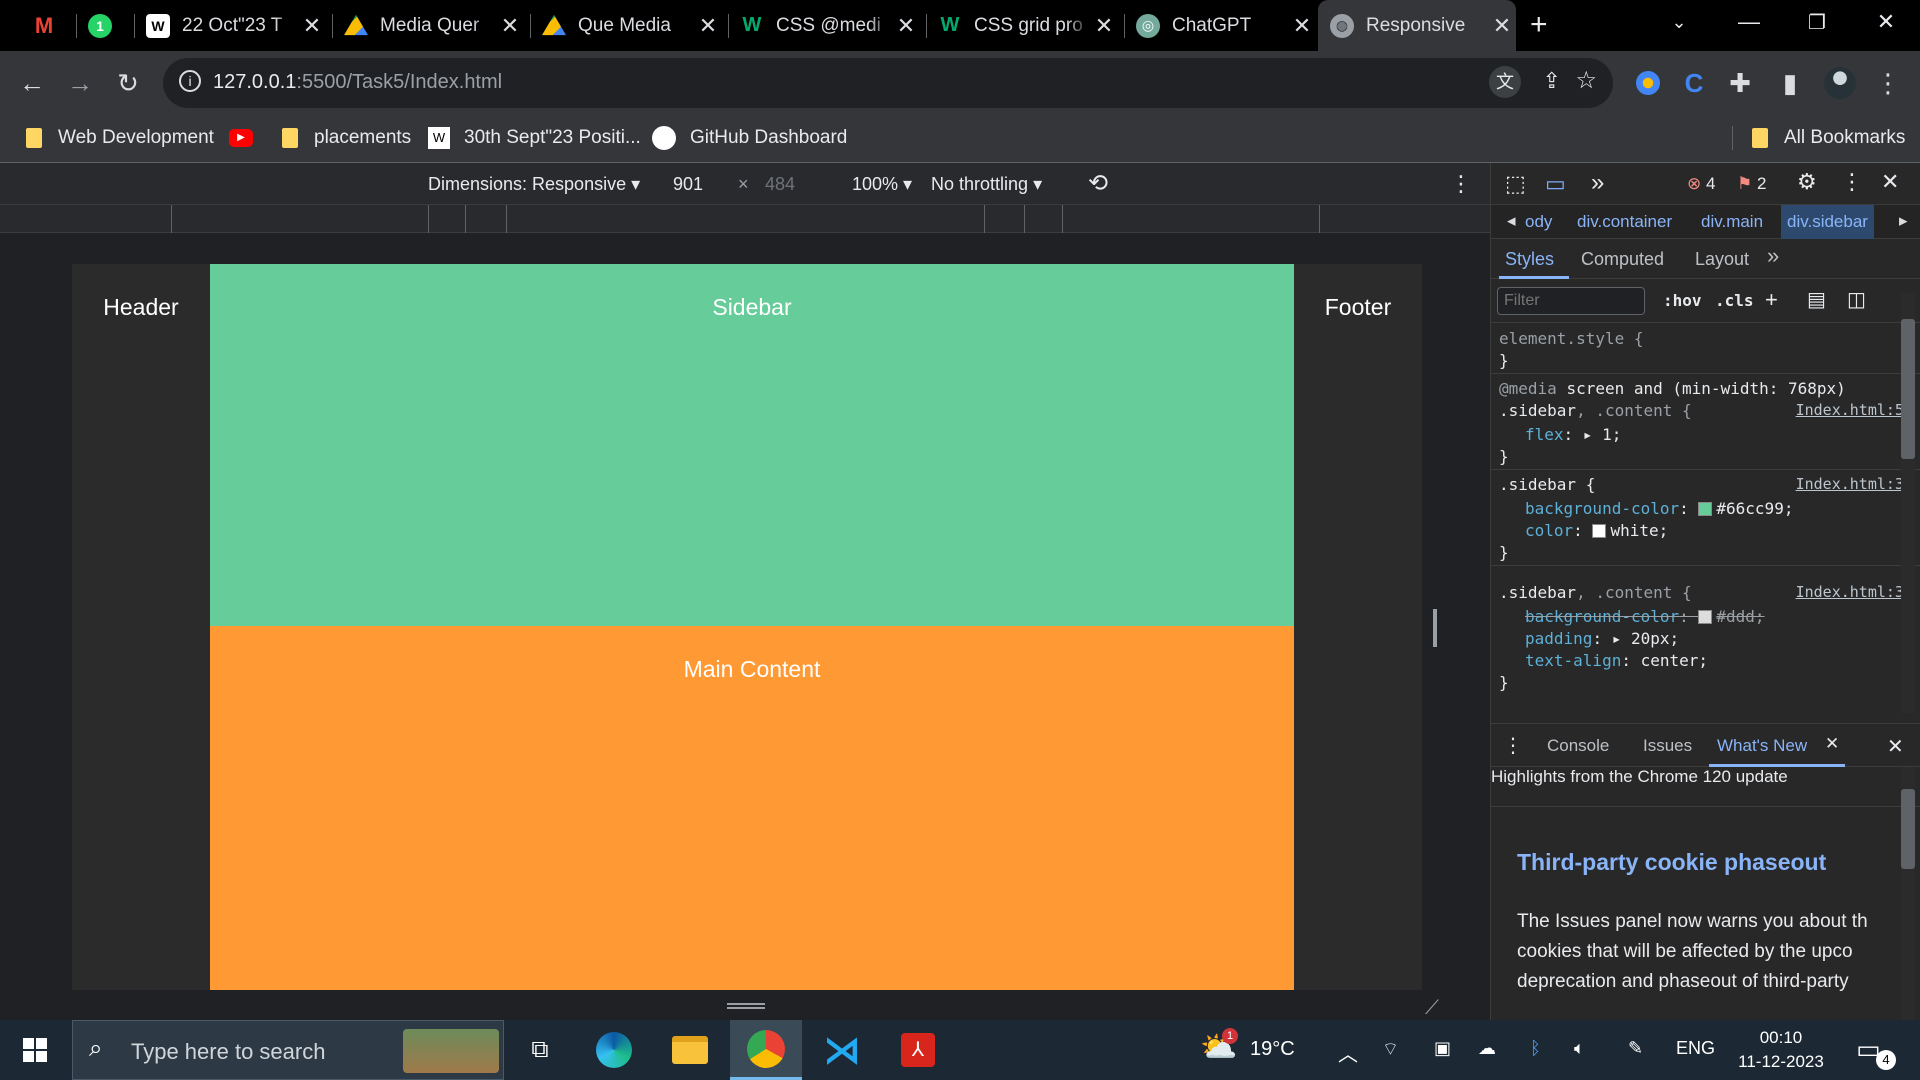 The image size is (1920, 1080). I want to click on restore-button: ❐, so click(1817, 22).